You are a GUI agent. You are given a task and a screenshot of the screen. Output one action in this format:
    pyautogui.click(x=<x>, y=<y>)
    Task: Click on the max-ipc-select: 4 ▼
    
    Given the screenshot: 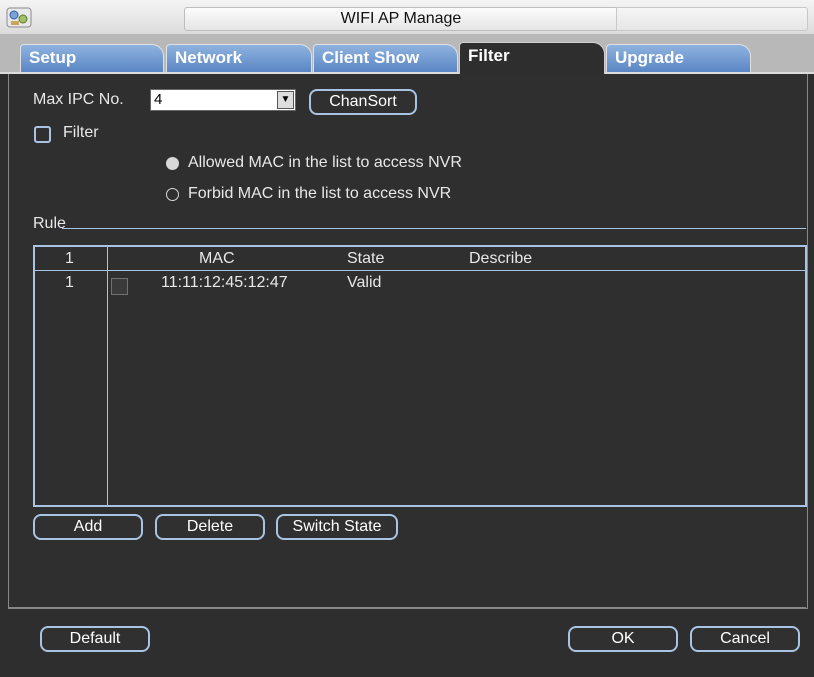 What is the action you would take?
    pyautogui.click(x=223, y=100)
    